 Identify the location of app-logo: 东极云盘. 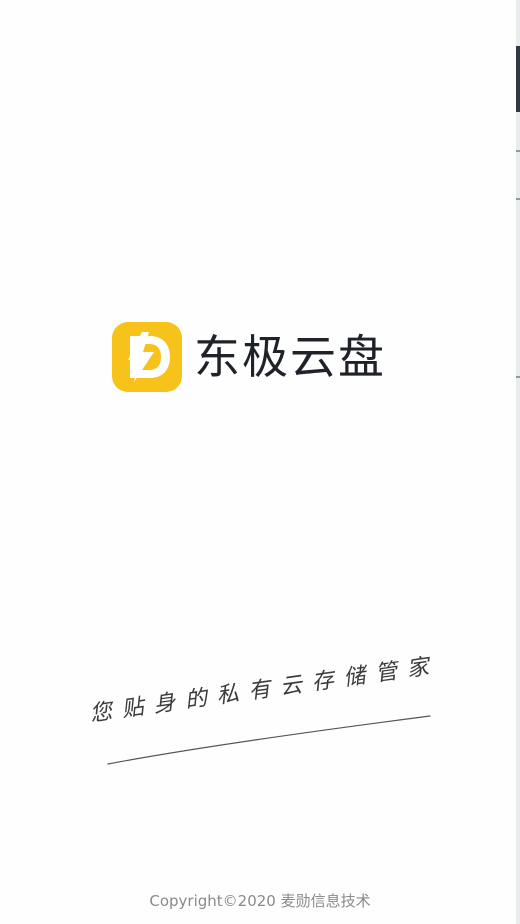
(249, 357).